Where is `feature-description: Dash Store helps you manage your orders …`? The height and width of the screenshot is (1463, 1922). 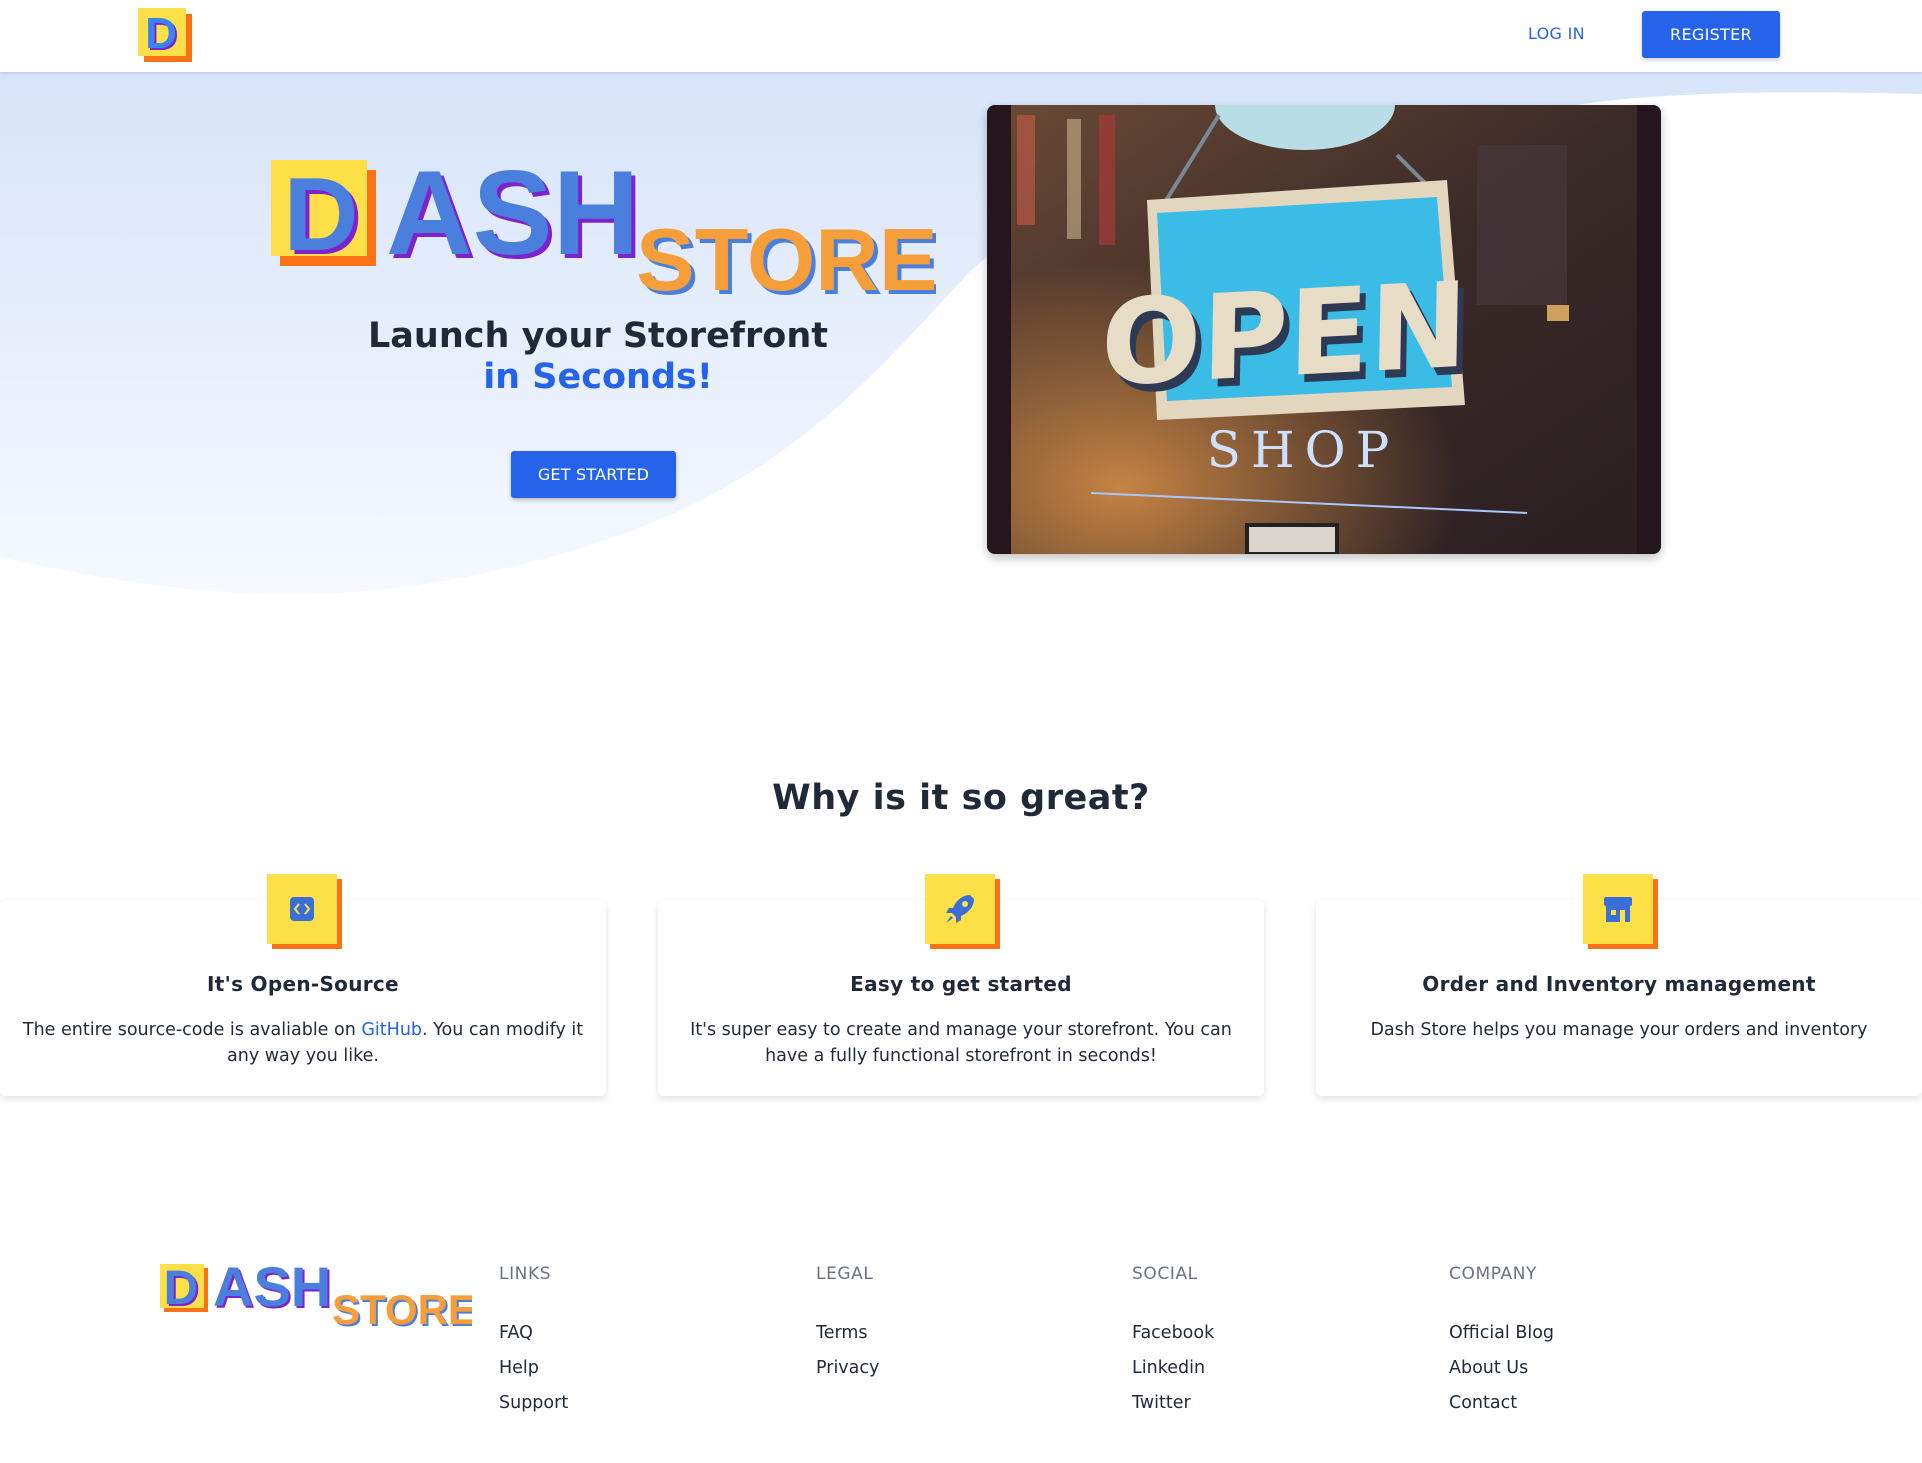
feature-description: Dash Store helps you manage your orders … is located at coordinates (1619, 1030).